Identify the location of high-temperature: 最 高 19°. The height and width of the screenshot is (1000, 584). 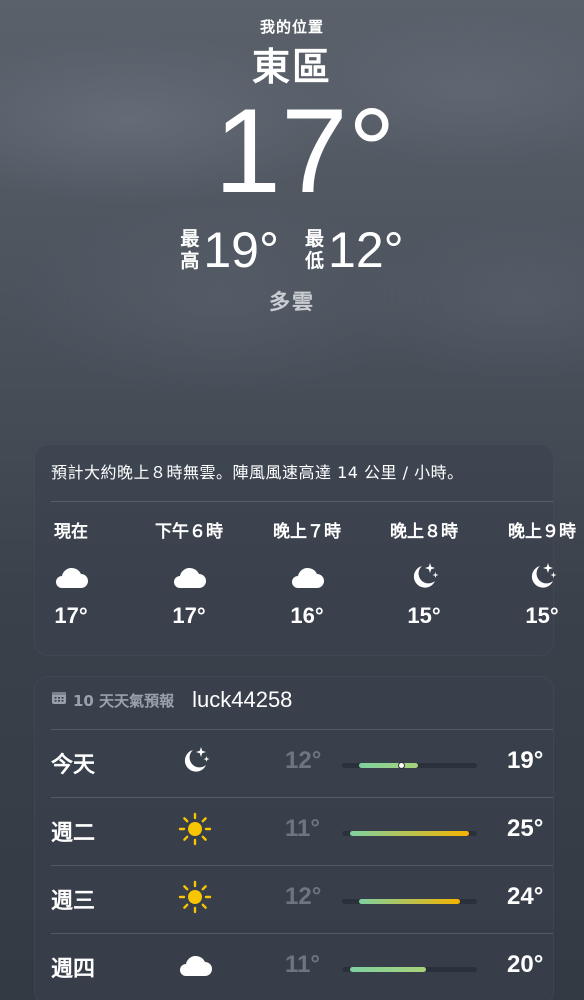
(229, 250).